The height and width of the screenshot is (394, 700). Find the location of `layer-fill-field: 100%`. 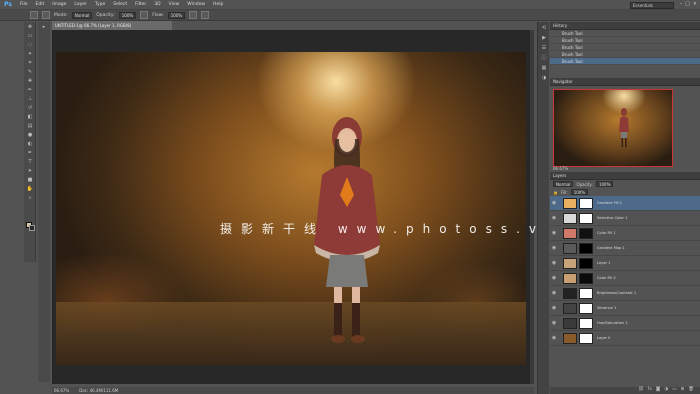

layer-fill-field: 100% is located at coordinates (579, 192).